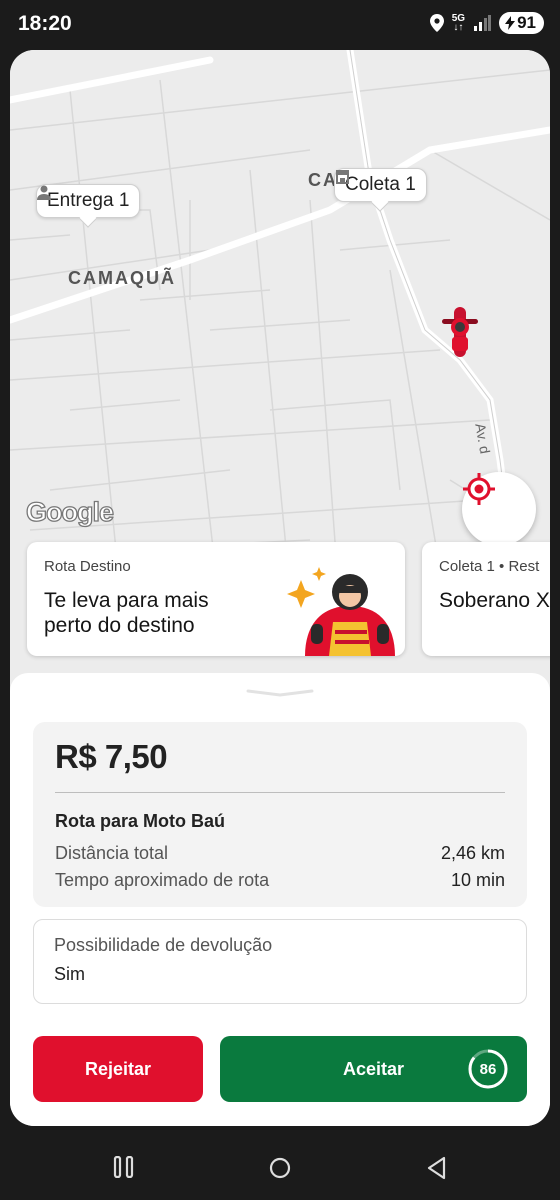 The image size is (560, 1200). I want to click on time-label: Tempo aproximado de rota, so click(162, 880).